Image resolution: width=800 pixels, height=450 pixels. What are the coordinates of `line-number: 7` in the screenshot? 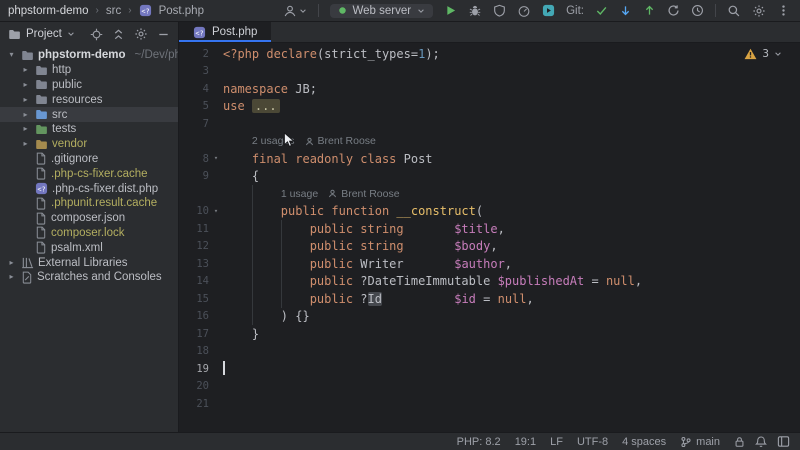 It's located at (194, 124).